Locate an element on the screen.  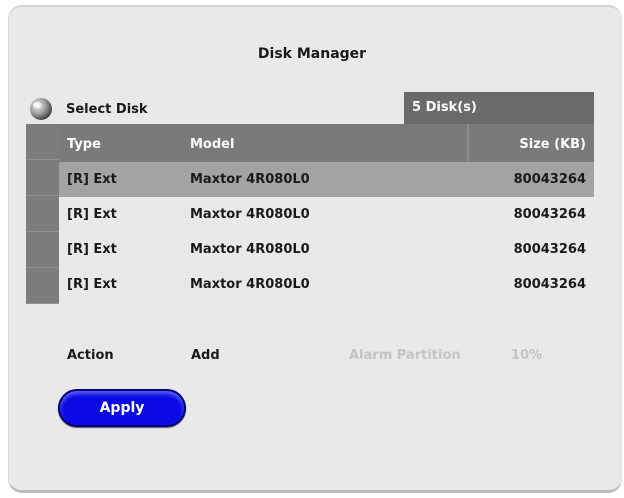
action-row: Action Add Alarm Partition 10% is located at coordinates (337, 358).